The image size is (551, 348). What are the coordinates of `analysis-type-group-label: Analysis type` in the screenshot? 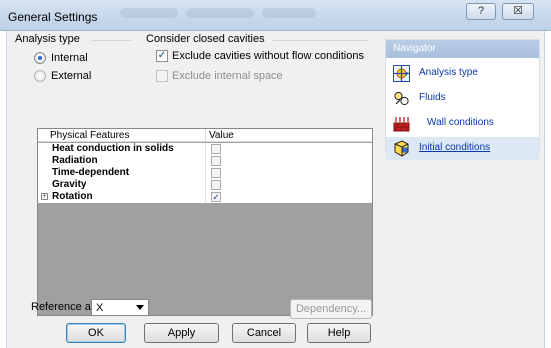 It's located at (47, 39).